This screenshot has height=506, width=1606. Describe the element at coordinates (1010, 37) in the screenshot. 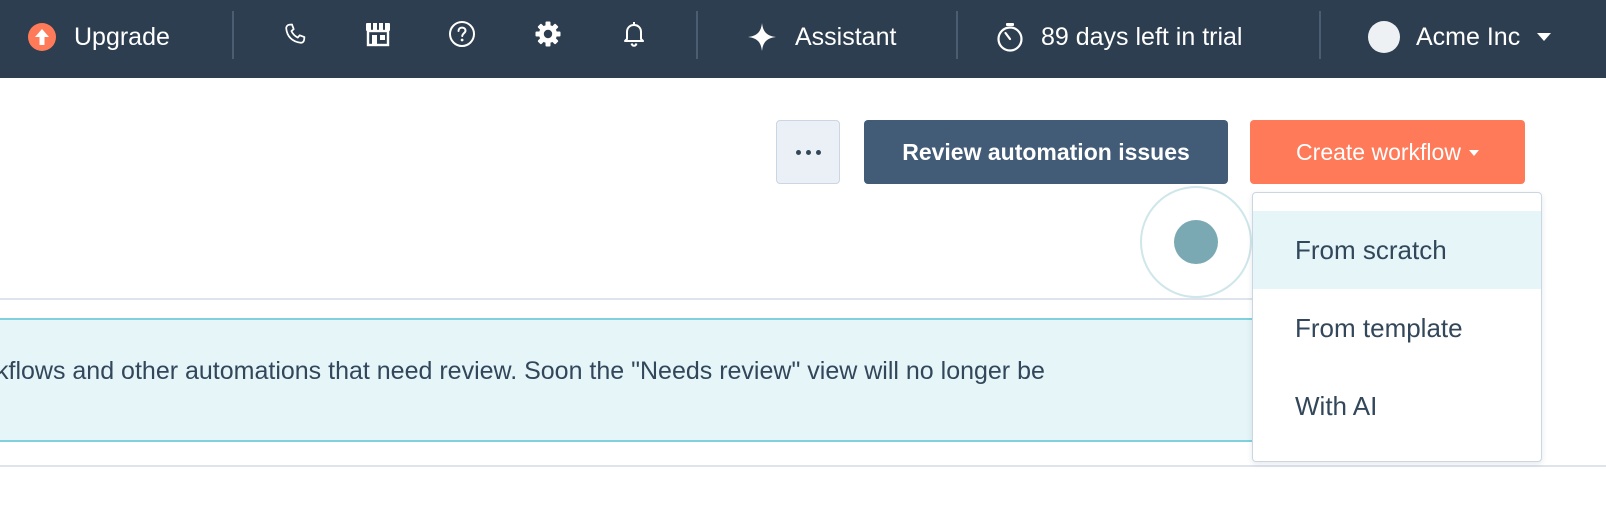

I see `timer-icon` at that location.